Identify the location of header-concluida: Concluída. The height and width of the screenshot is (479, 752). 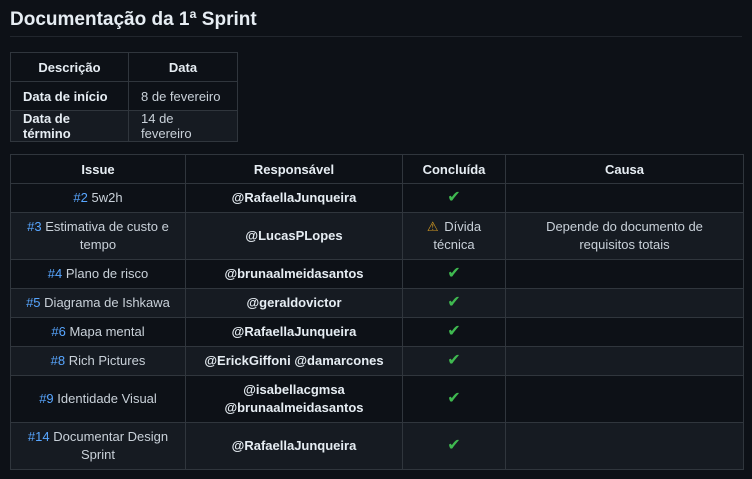
(454, 169).